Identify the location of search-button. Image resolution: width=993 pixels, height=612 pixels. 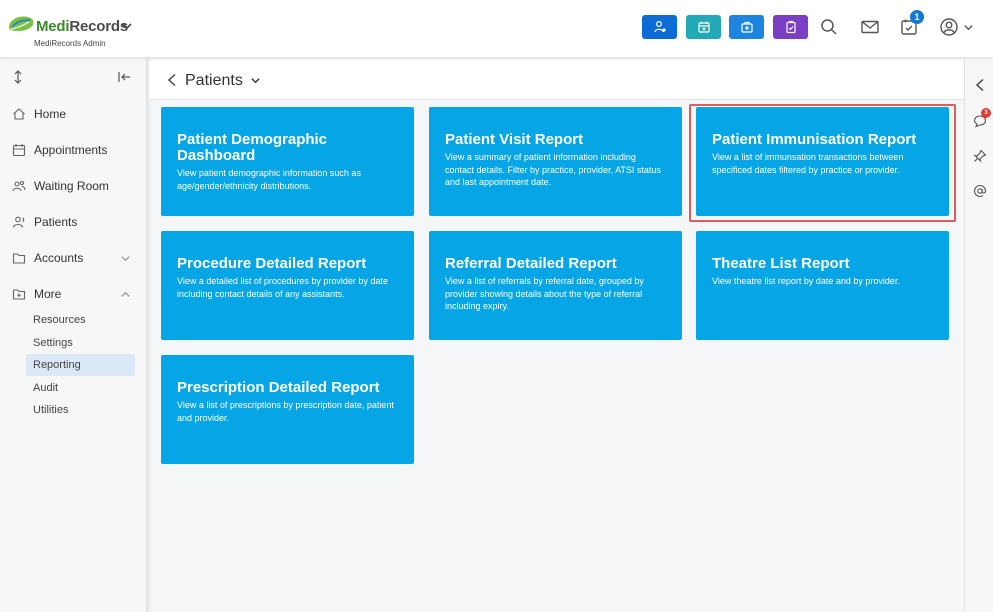
(829, 27).